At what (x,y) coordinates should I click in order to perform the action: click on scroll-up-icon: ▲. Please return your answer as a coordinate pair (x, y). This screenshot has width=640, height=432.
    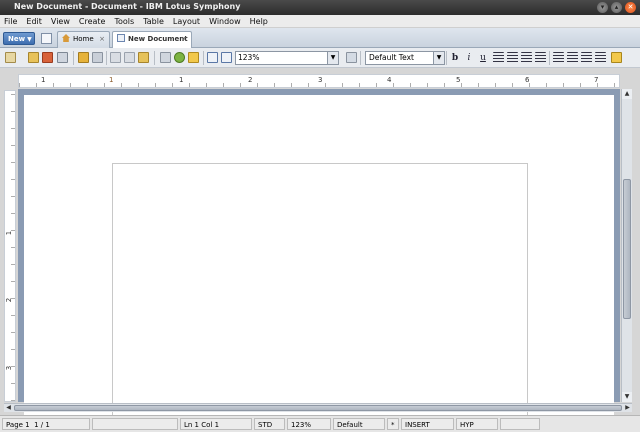
    Looking at the image, I should click on (627, 94).